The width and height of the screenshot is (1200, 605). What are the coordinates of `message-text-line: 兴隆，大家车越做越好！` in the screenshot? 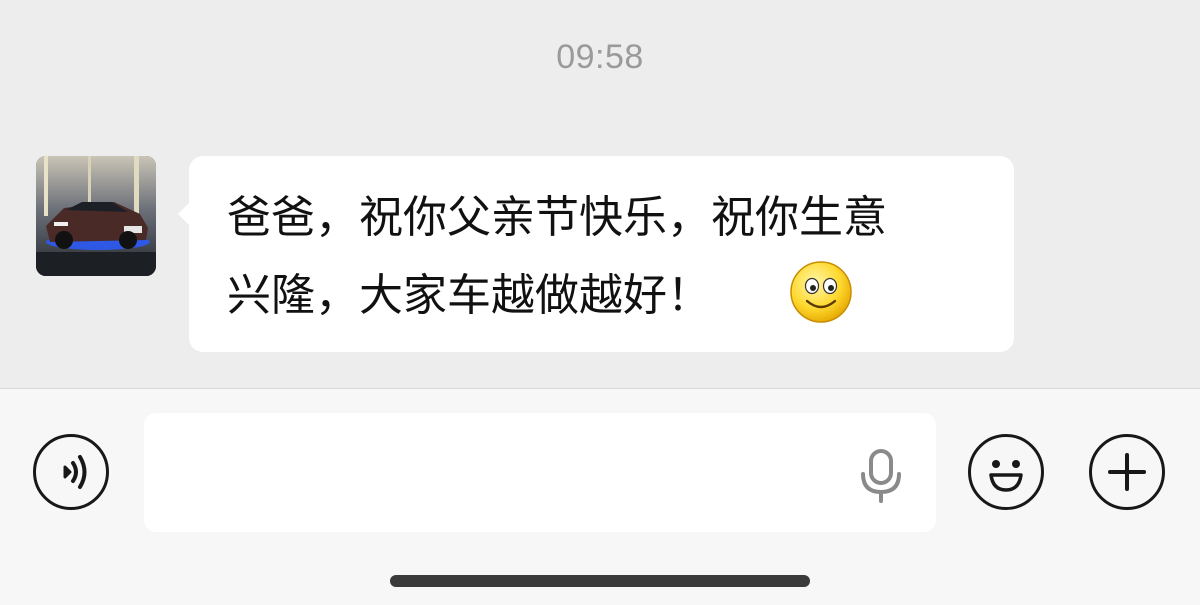 It's located at (469, 295).